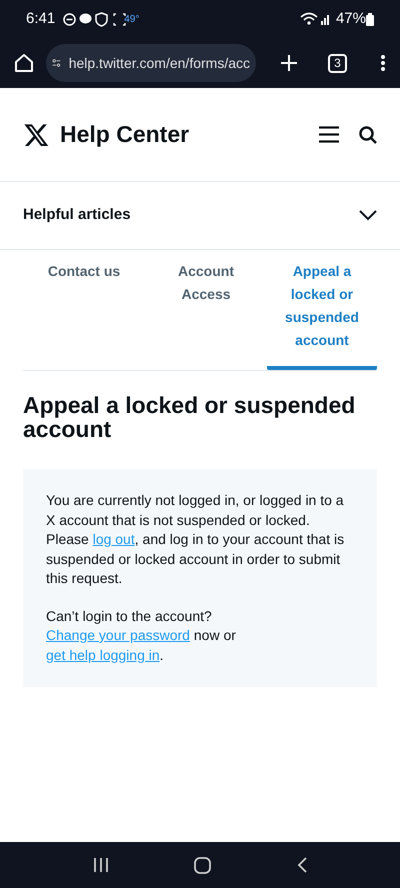 This screenshot has width=400, height=888. I want to click on notice-paragraph: Can’t login to the account? Change your password now or get help logging in., so click(141, 635).